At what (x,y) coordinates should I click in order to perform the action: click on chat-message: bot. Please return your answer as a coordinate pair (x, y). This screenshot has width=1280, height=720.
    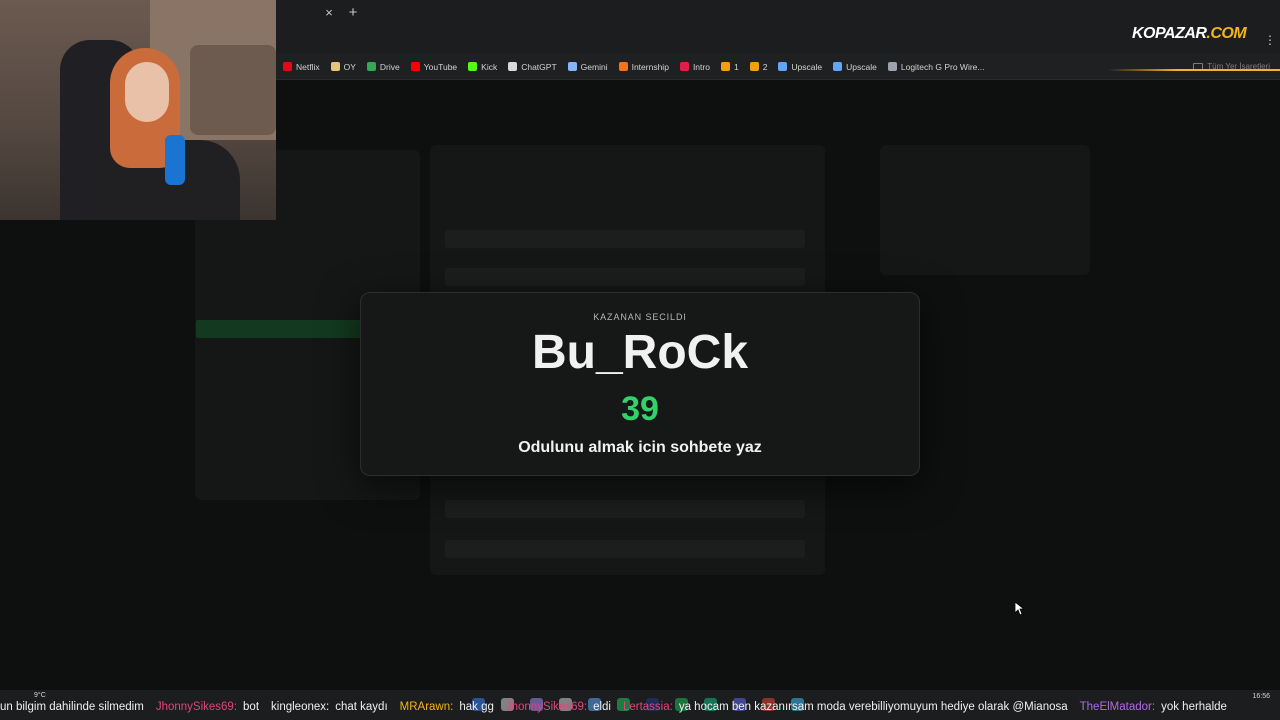
    Looking at the image, I should click on (251, 707).